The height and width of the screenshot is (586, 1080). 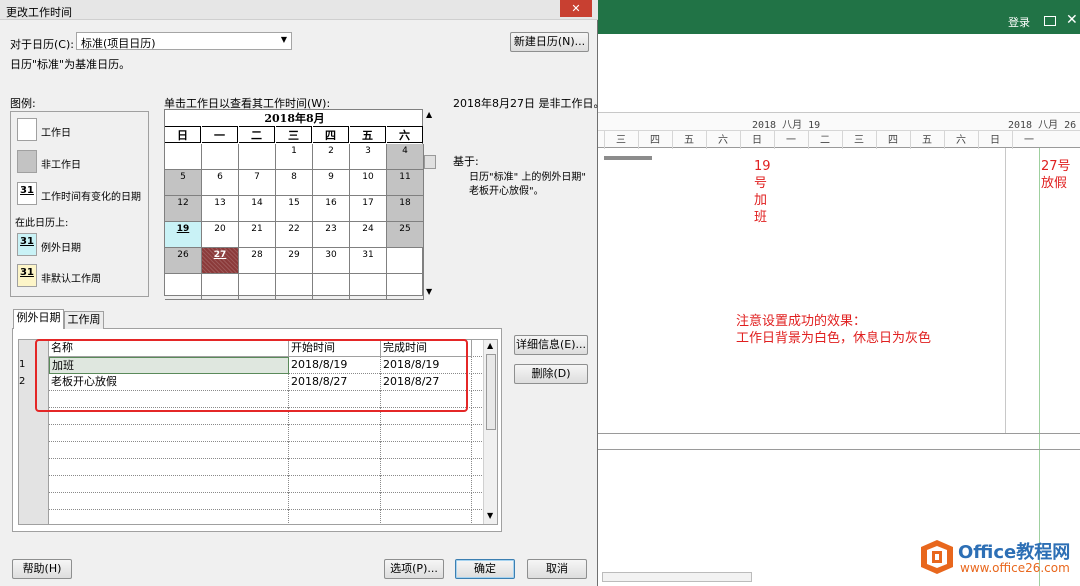 I want to click on calendar-day-cell: 26, so click(x=183, y=261).